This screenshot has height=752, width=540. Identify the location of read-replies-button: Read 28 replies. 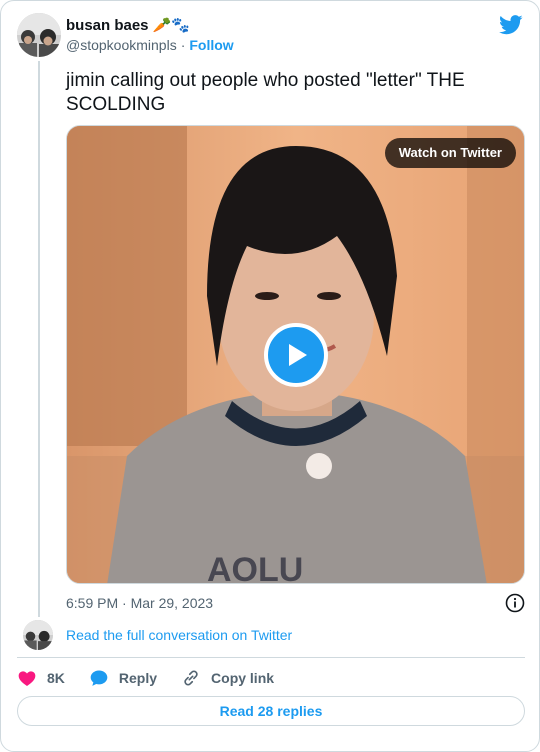
(271, 711).